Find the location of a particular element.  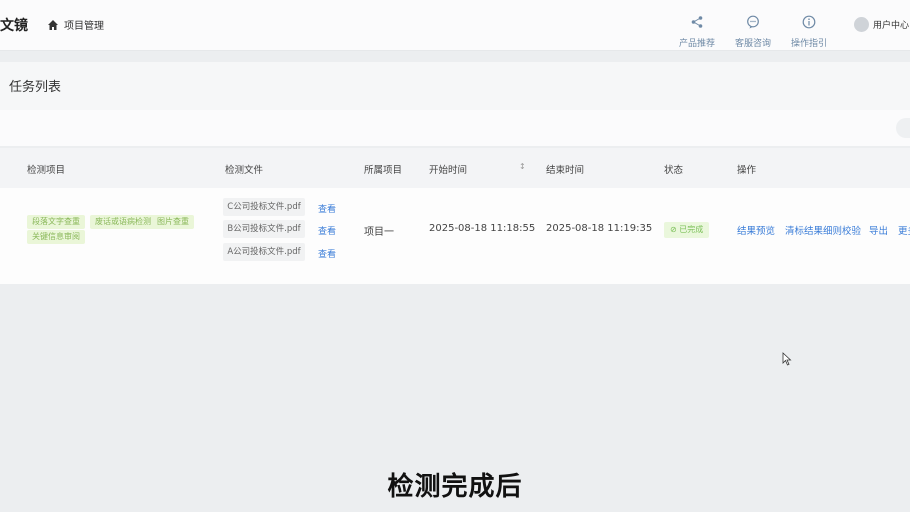

project-cell: 项目一 is located at coordinates (379, 232).